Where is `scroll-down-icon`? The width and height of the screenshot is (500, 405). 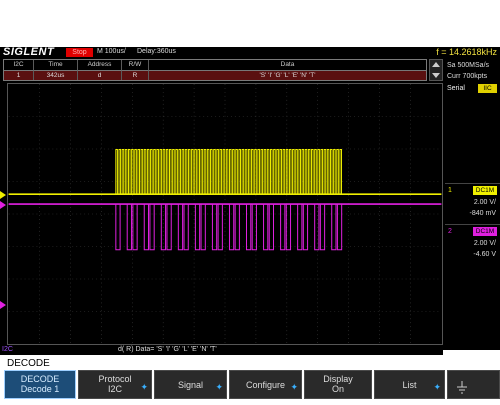
scroll-down-icon is located at coordinates (436, 75).